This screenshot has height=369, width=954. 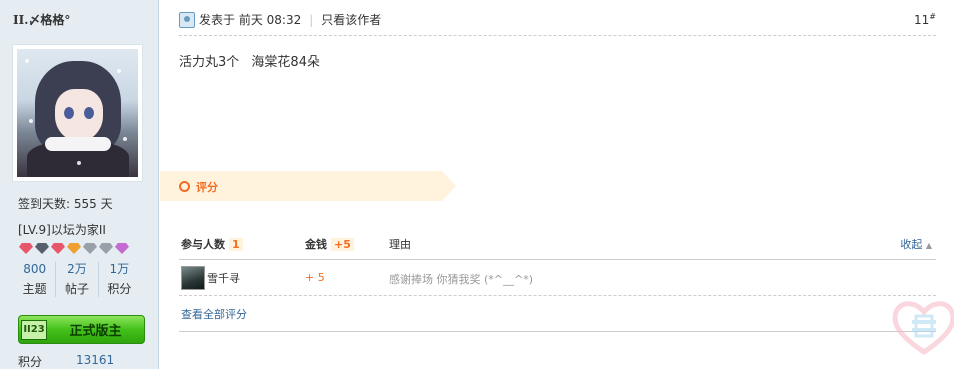 I want to click on header-divider, so click(x=557, y=35).